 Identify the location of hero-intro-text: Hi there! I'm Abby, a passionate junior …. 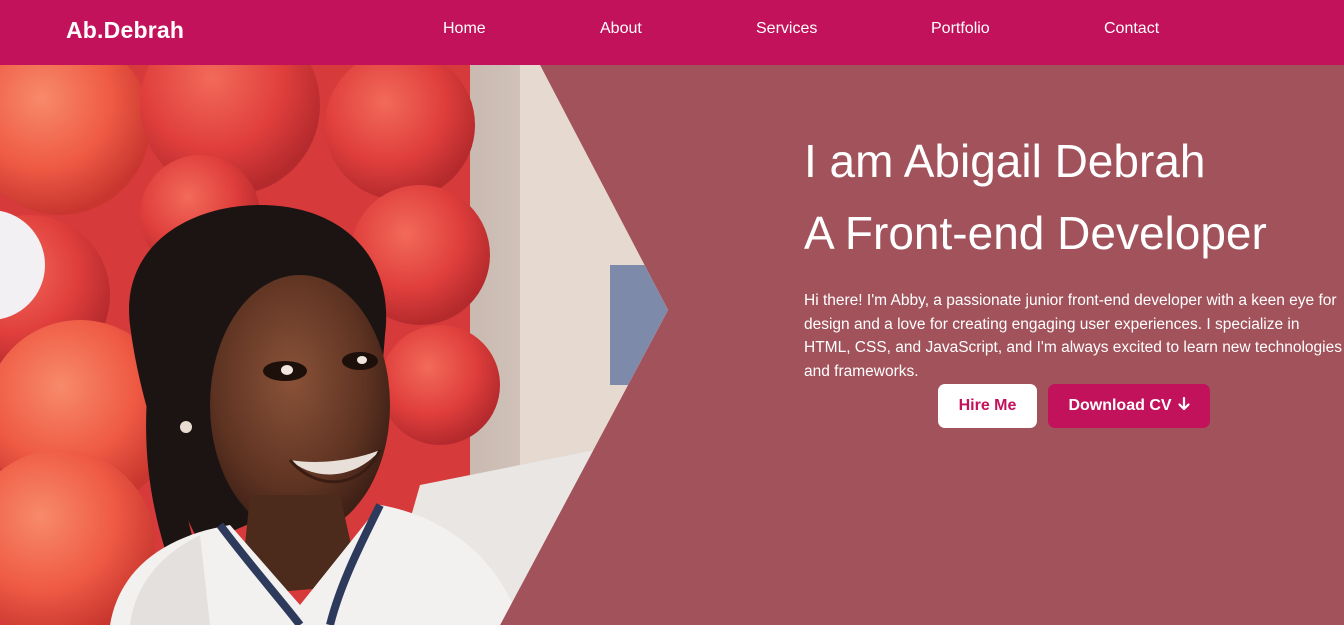
(1073, 336).